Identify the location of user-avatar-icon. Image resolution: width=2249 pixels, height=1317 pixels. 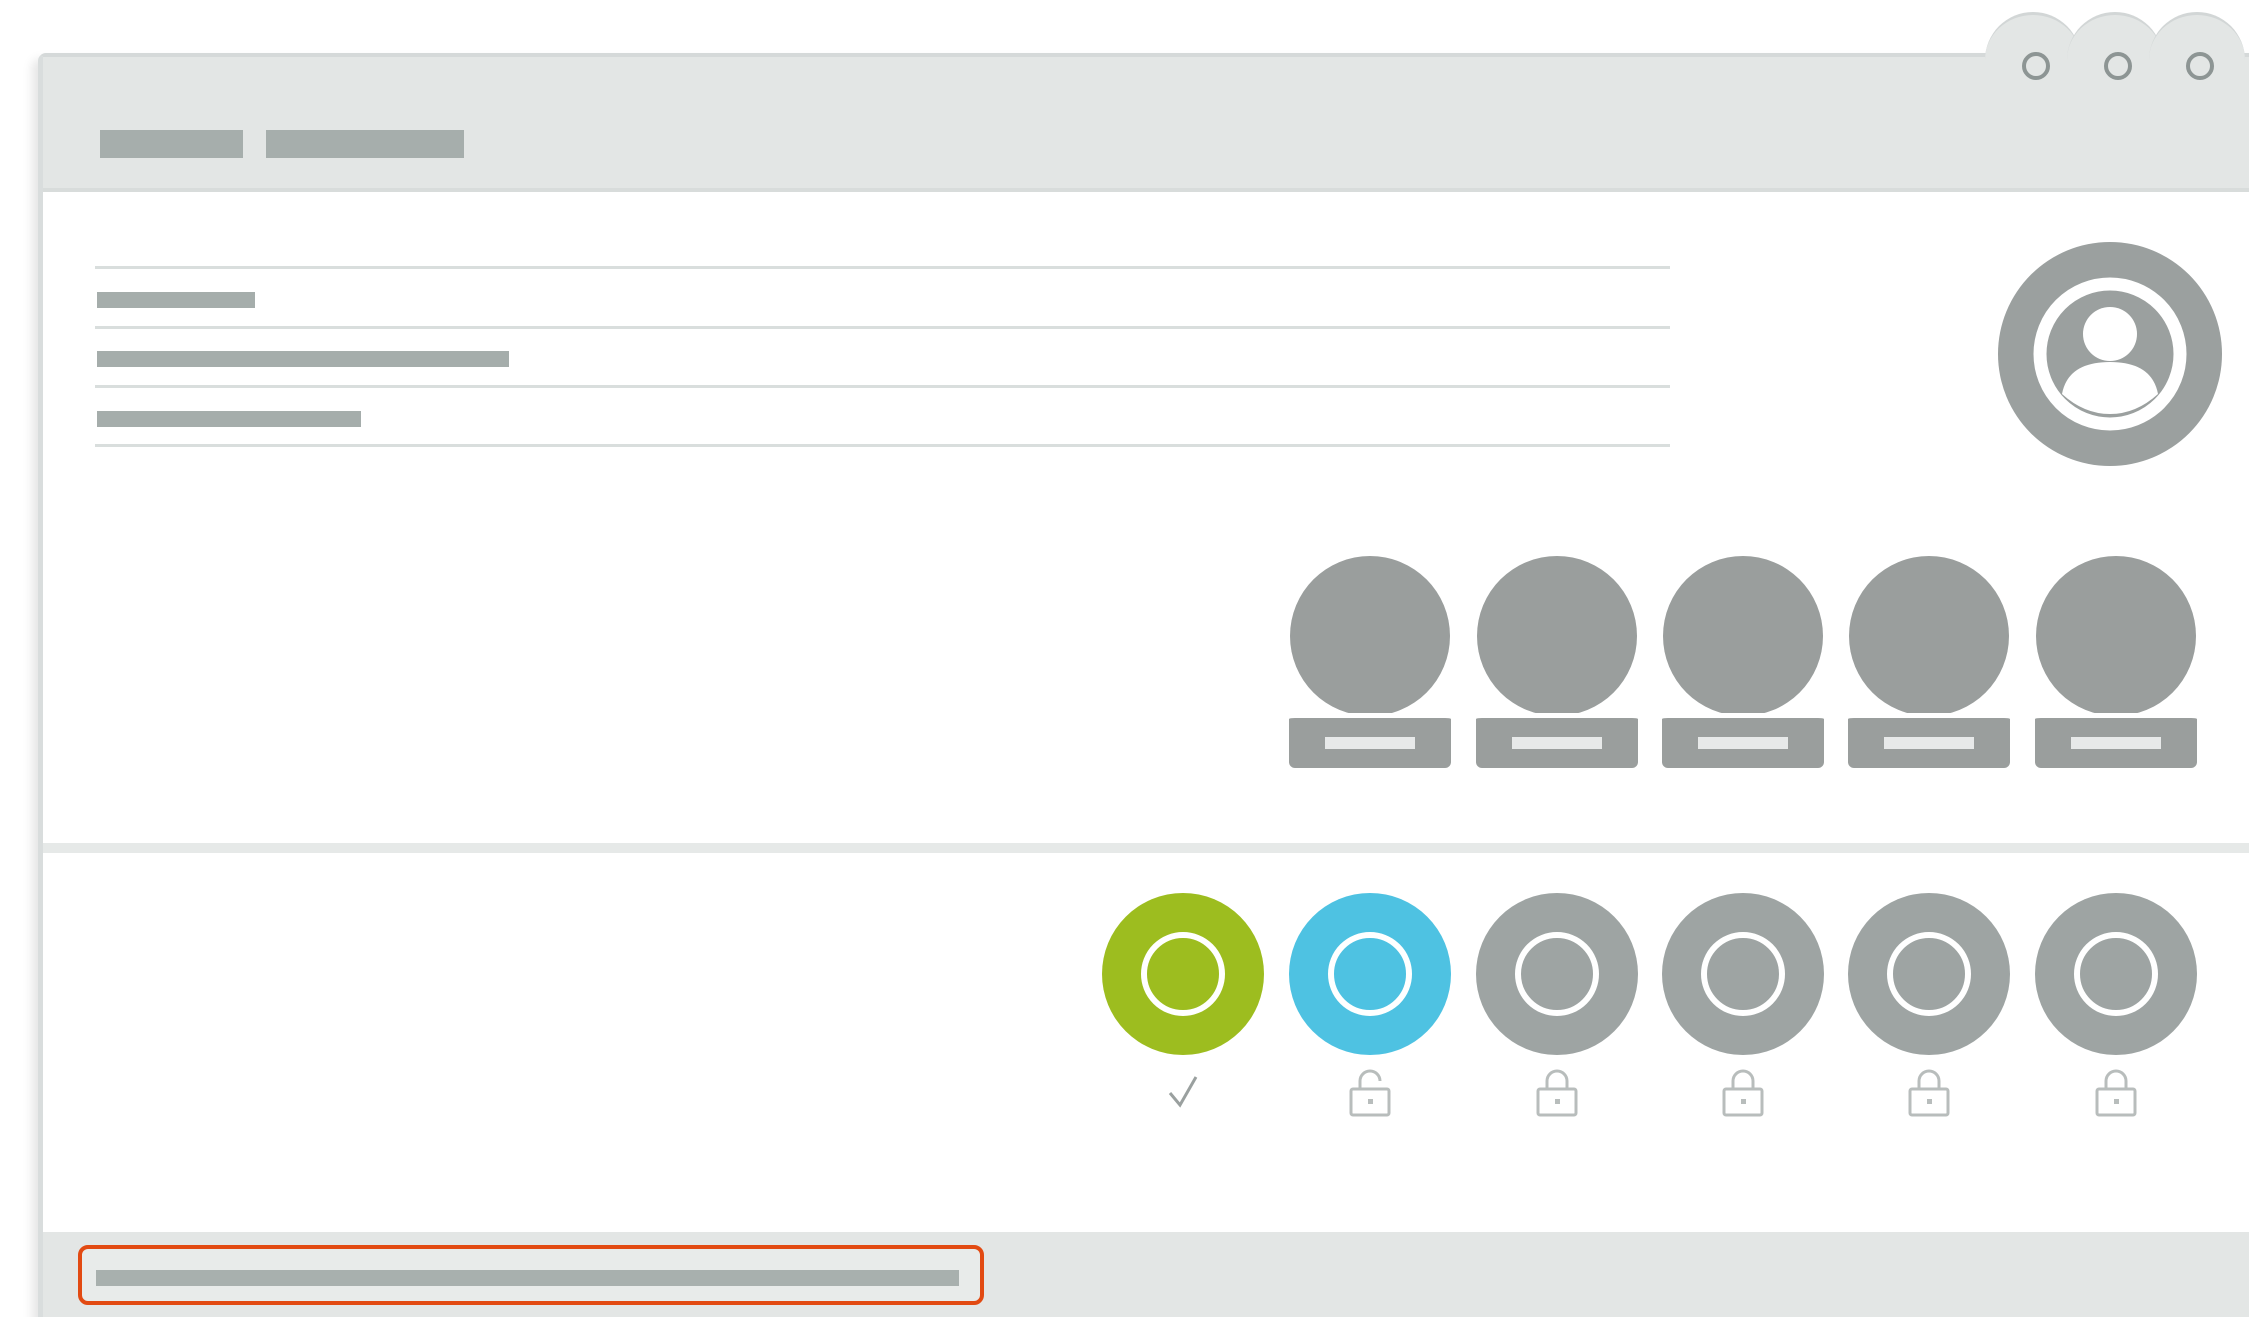
(2110, 354).